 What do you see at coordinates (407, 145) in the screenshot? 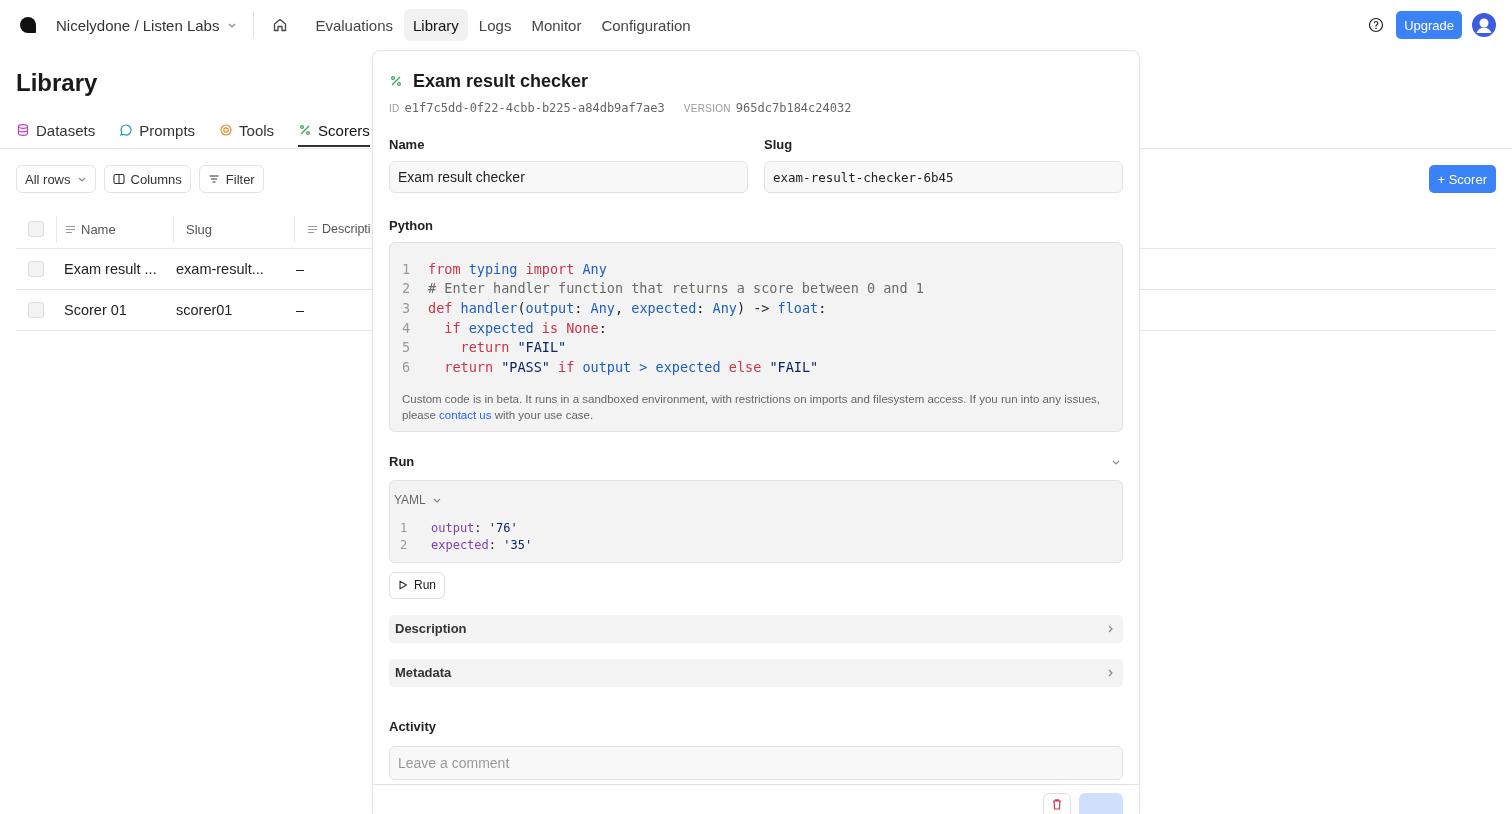
I see `field-label: Name` at bounding box center [407, 145].